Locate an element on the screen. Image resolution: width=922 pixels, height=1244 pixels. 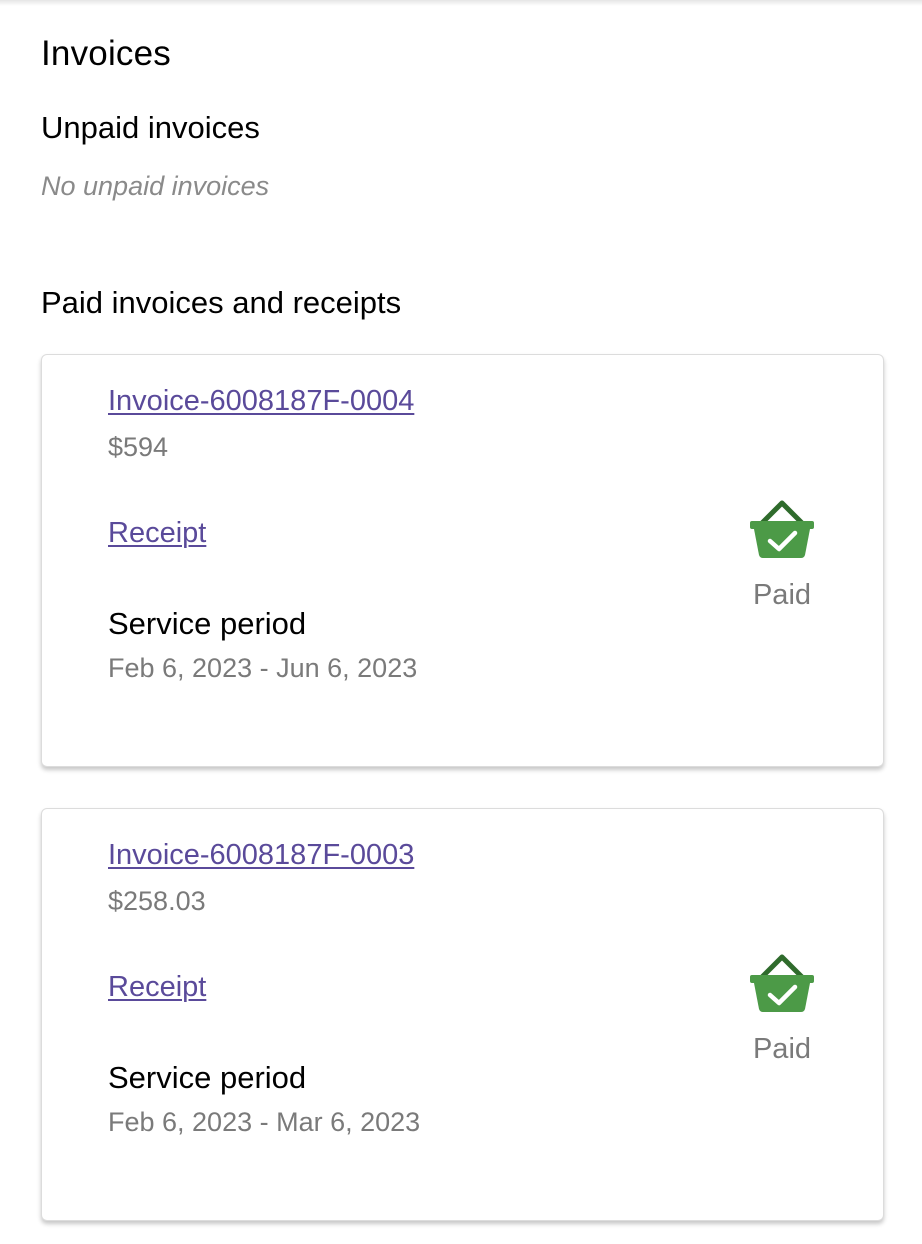
paid-invoices-heading: Paid invoices and receipts is located at coordinates (221, 302).